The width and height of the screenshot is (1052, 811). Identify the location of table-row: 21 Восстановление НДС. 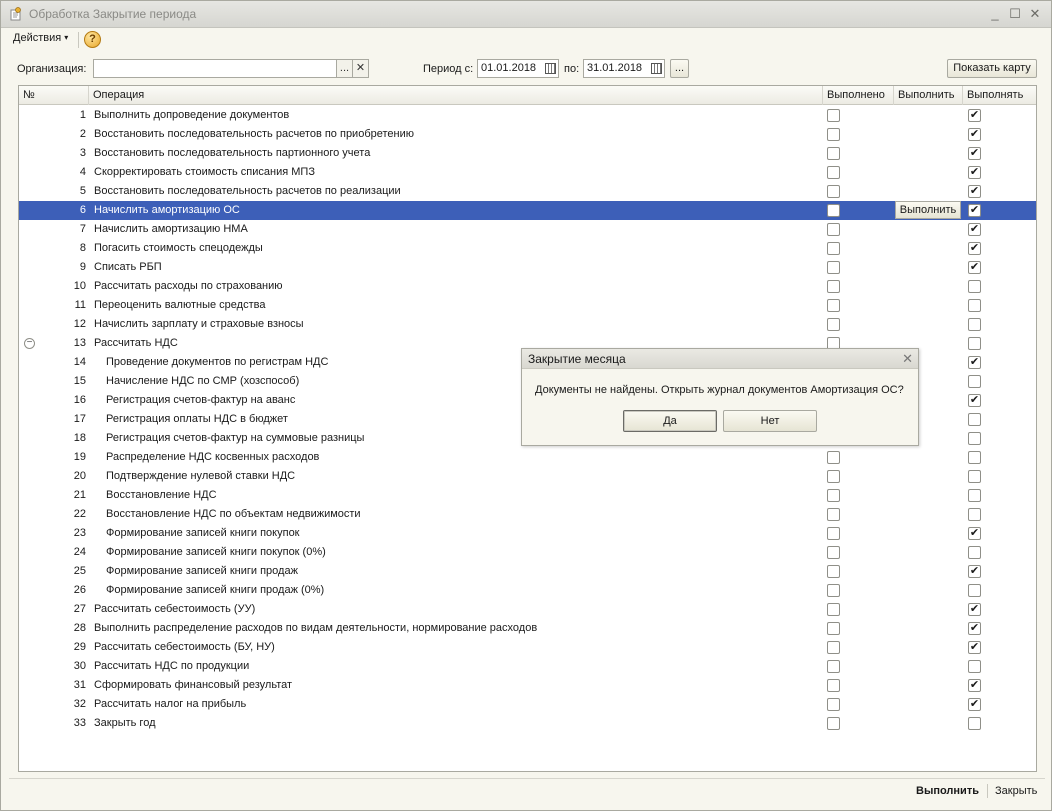
(527, 495).